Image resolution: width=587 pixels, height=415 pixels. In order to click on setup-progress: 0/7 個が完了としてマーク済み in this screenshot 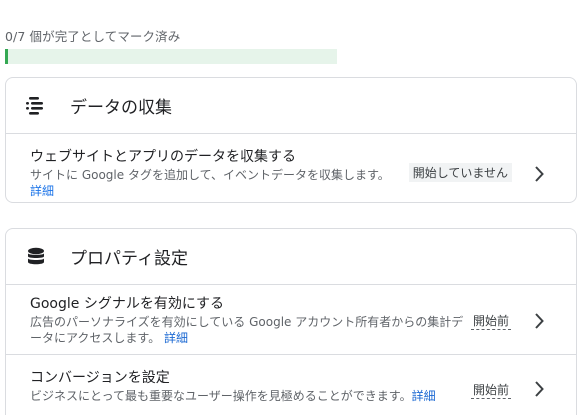, I will do `click(171, 45)`.